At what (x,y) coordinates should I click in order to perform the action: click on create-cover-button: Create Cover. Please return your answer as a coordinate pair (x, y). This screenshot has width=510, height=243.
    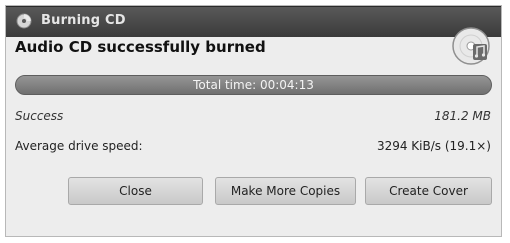
    Looking at the image, I should click on (428, 191).